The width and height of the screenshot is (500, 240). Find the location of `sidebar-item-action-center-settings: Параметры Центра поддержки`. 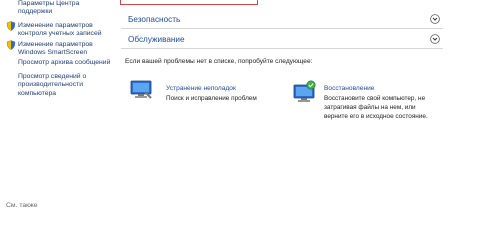

sidebar-item-action-center-settings: Параметры Центра поддержки is located at coordinates (48, 8).